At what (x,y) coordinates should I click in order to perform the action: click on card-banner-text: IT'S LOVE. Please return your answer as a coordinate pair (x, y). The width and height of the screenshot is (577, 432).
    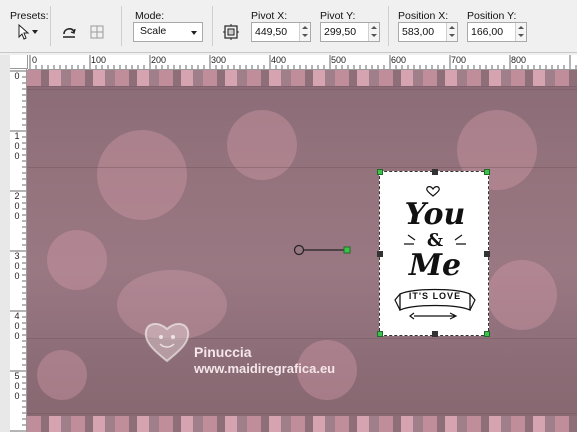
    Looking at the image, I should click on (435, 296).